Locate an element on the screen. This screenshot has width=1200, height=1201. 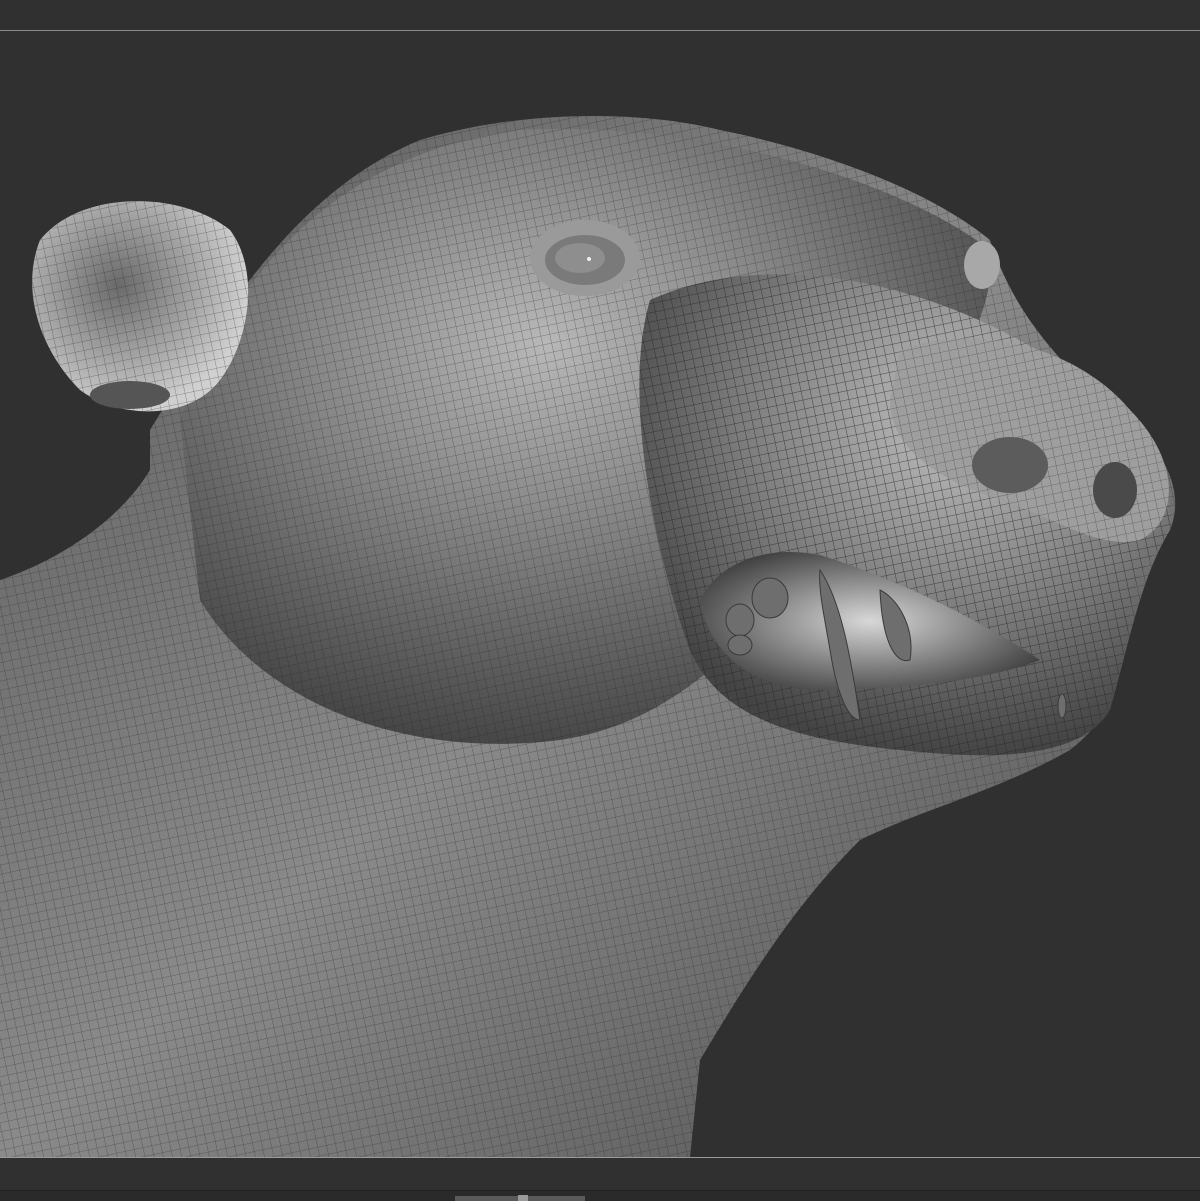
ear is located at coordinates (140, 306).